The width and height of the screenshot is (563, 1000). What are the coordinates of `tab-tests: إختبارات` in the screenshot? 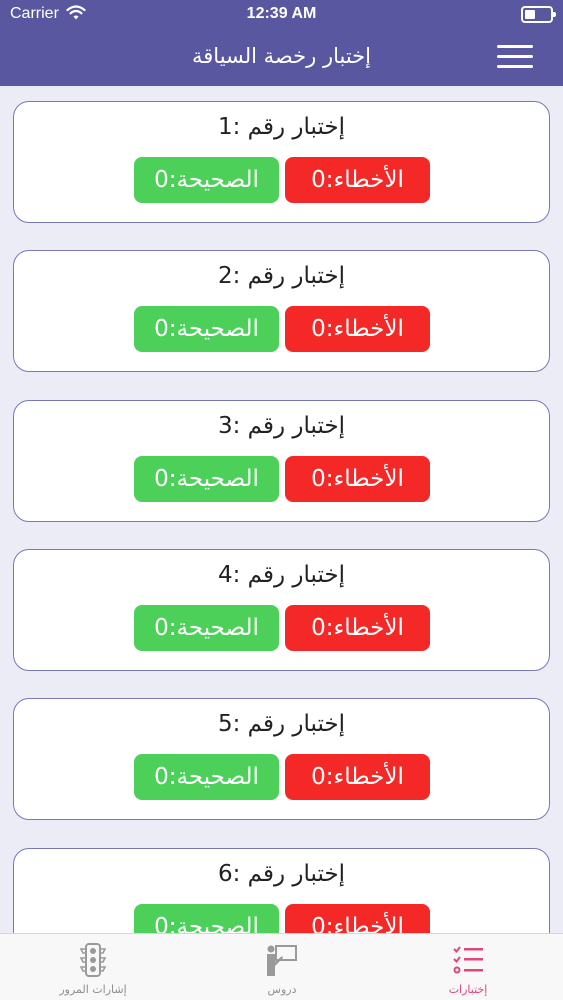 It's located at (468, 967).